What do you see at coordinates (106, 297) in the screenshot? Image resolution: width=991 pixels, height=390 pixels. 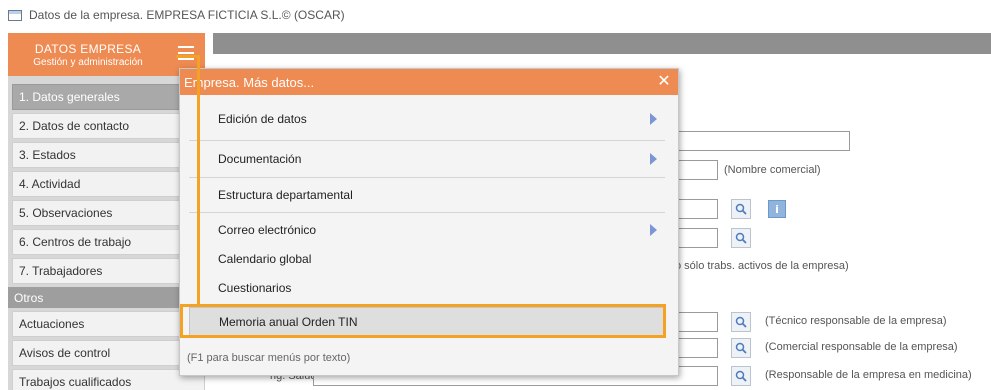 I see `sidebar-section-otros: Otros` at bounding box center [106, 297].